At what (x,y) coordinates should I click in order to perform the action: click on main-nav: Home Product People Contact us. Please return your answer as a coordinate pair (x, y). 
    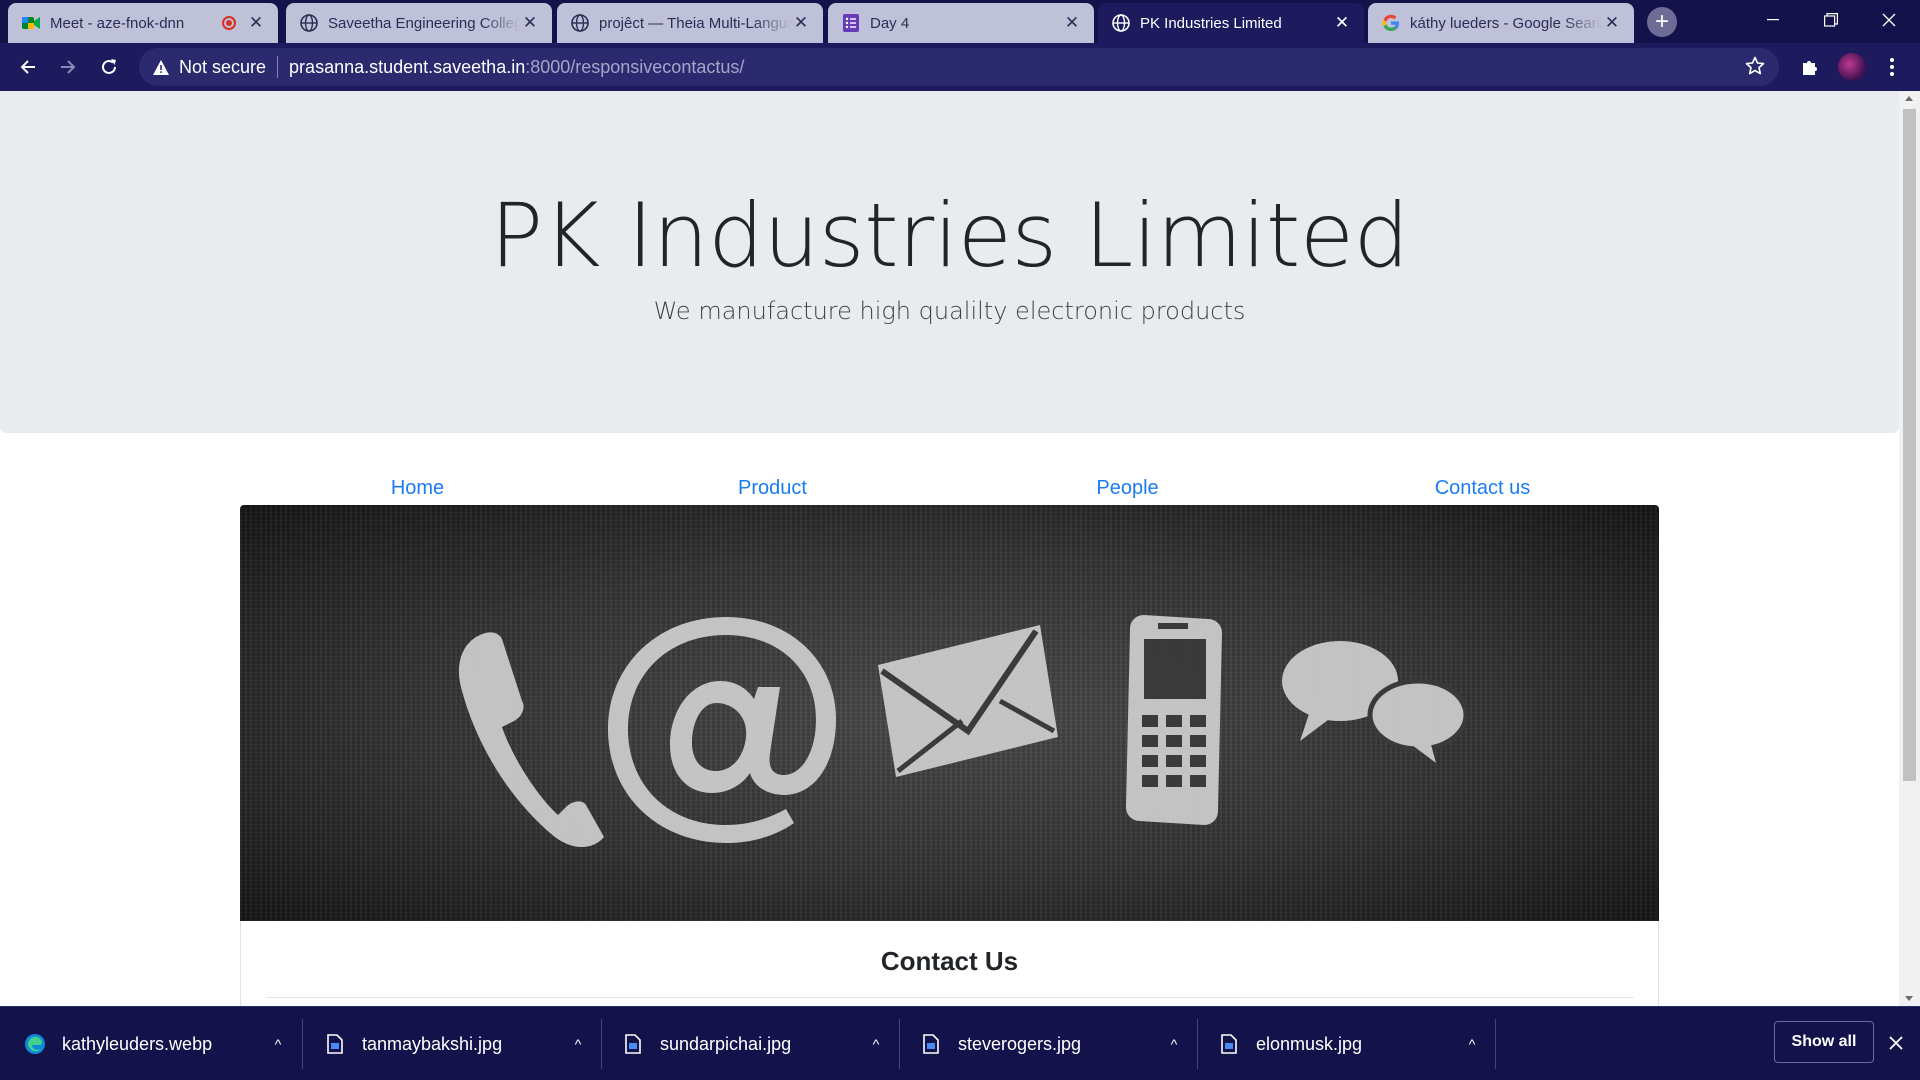
    Looking at the image, I should click on (950, 492).